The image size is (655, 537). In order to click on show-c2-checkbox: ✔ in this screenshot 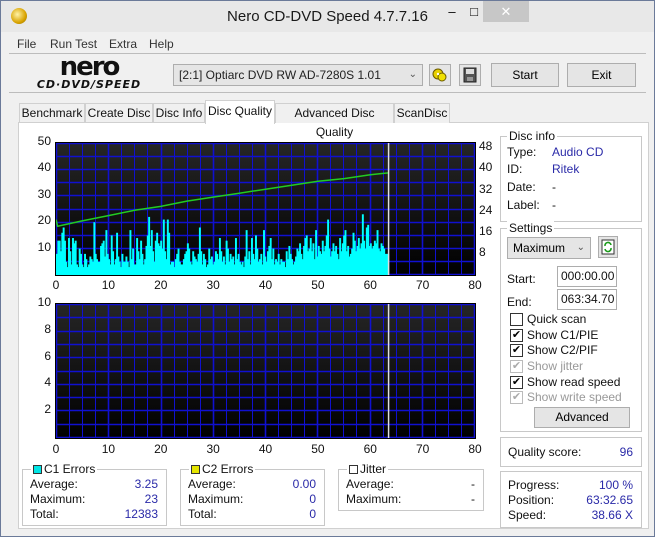, I will do `click(516, 350)`.